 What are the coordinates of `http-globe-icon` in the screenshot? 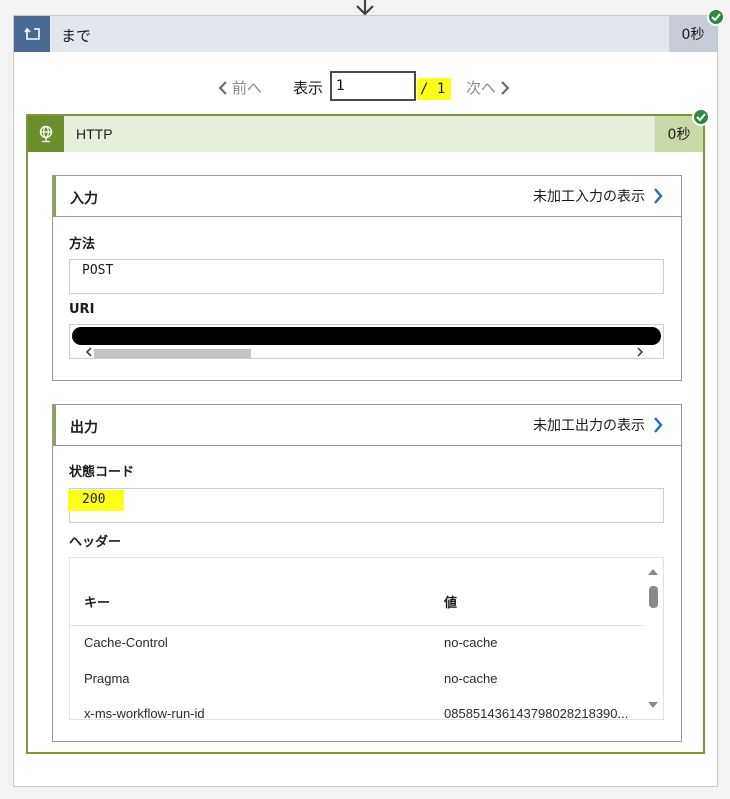 It's located at (46, 134).